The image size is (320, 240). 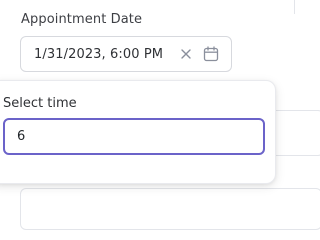 I want to click on calendar-icon, so click(x=211, y=54).